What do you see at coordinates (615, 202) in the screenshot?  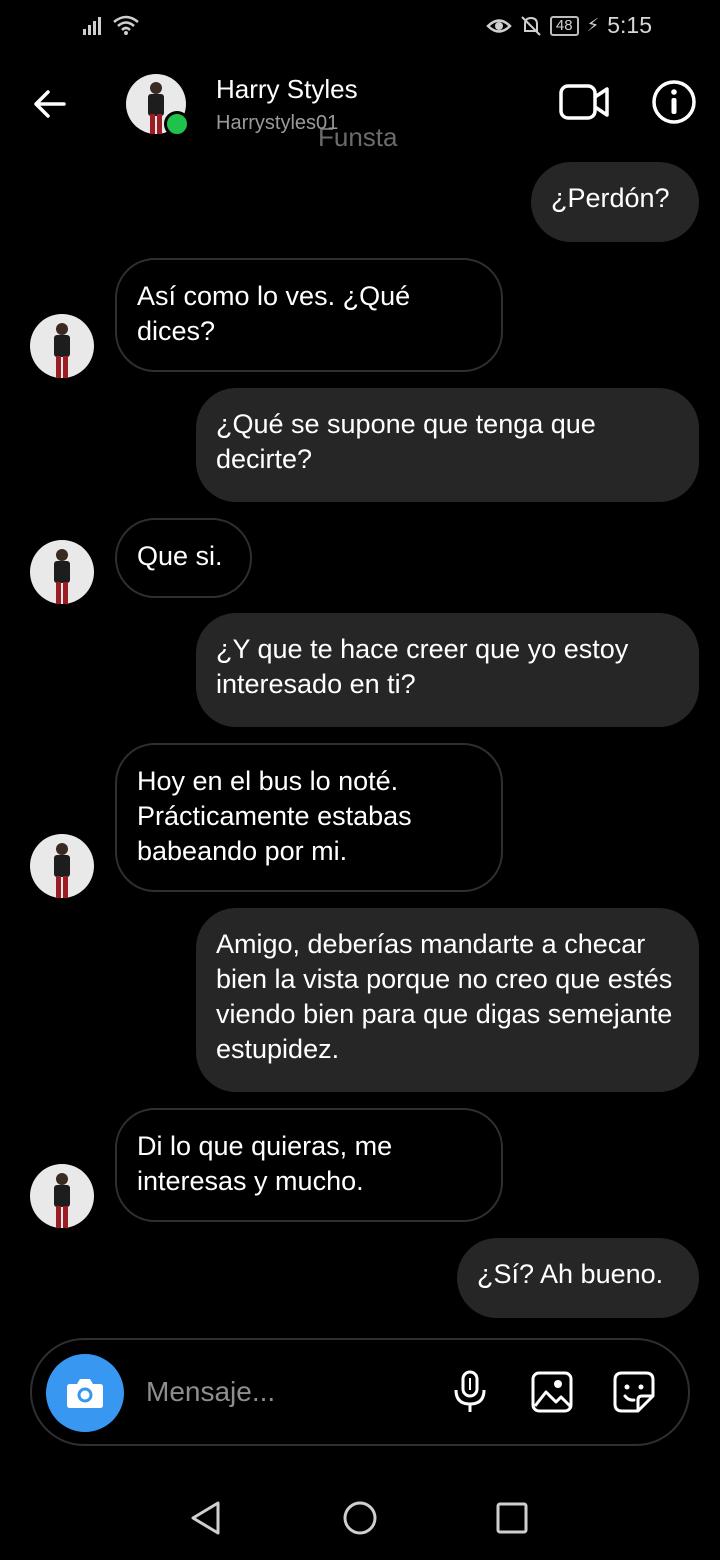 I see `message-outgoing: ¿Perdón?` at bounding box center [615, 202].